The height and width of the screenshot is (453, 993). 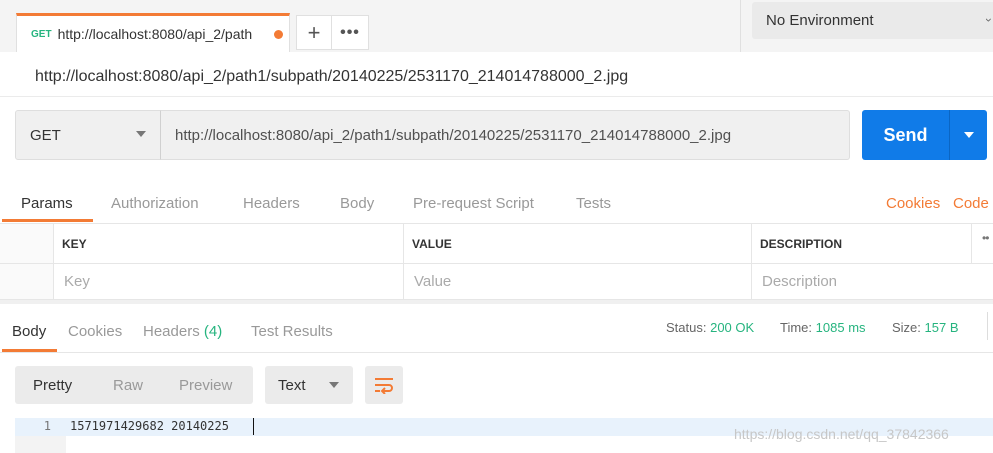 What do you see at coordinates (171, 331) in the screenshot?
I see `tab-label: Headers` at bounding box center [171, 331].